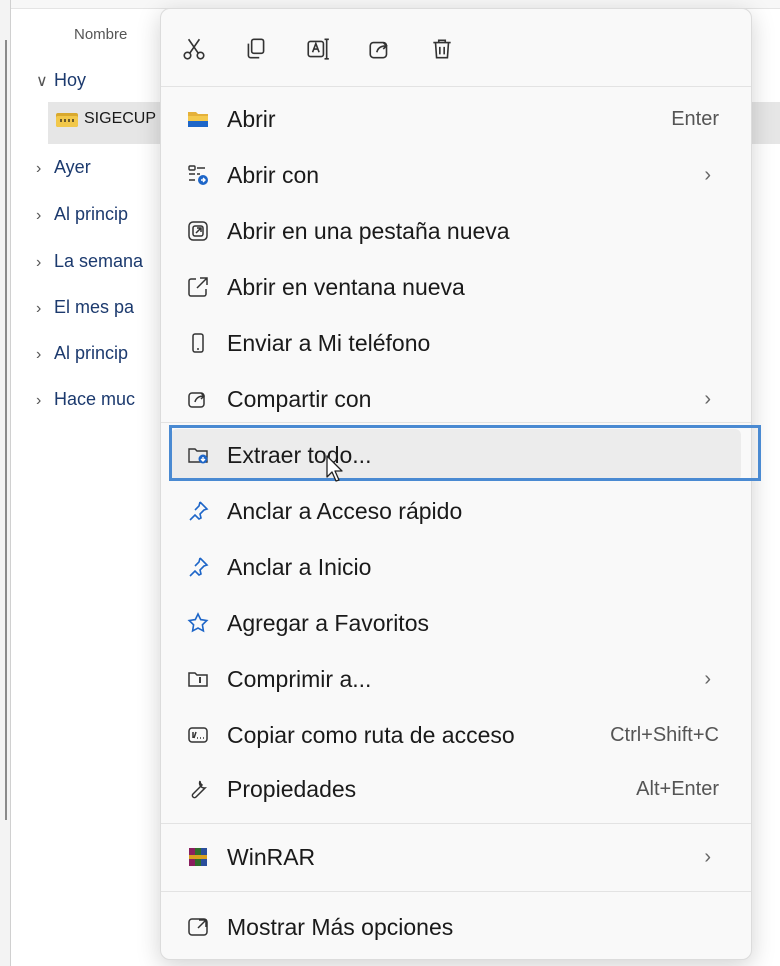  I want to click on menu-item-shortcut: Alt+Enter, so click(677, 788).